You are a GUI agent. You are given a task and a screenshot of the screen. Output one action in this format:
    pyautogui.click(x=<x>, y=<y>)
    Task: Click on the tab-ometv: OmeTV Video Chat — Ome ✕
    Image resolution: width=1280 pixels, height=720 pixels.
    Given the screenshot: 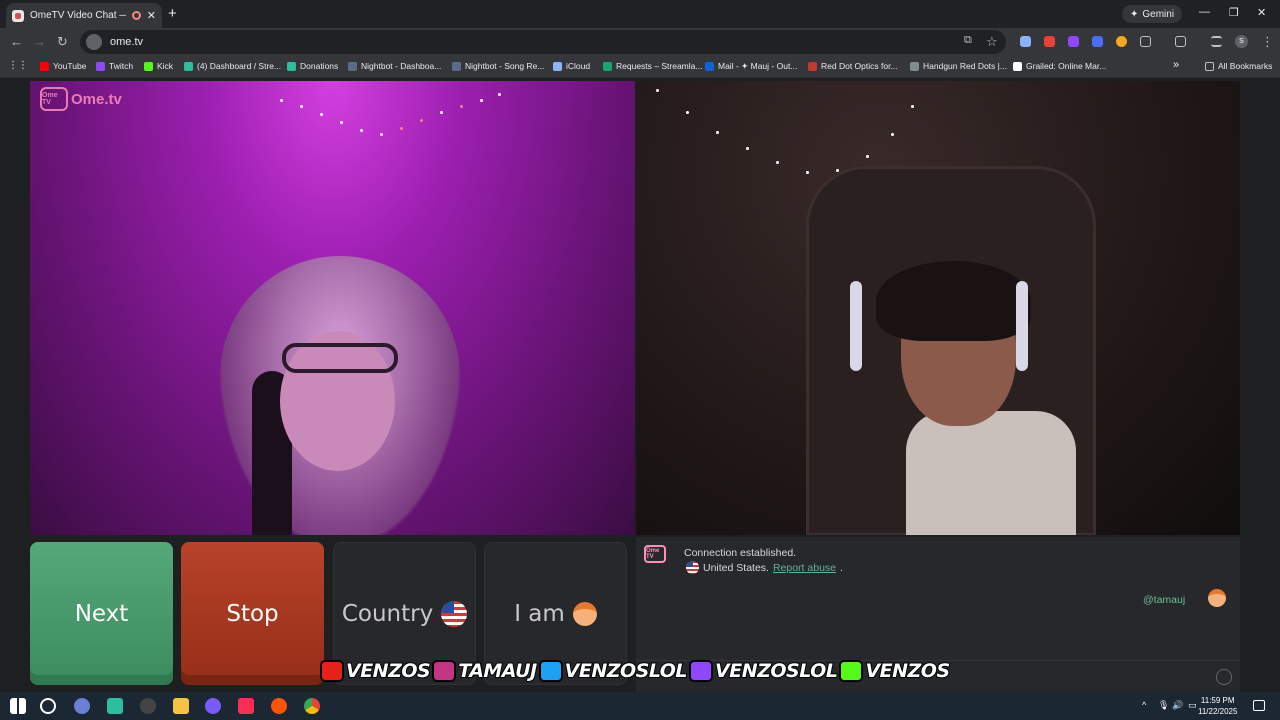 What is the action you would take?
    pyautogui.click(x=84, y=15)
    